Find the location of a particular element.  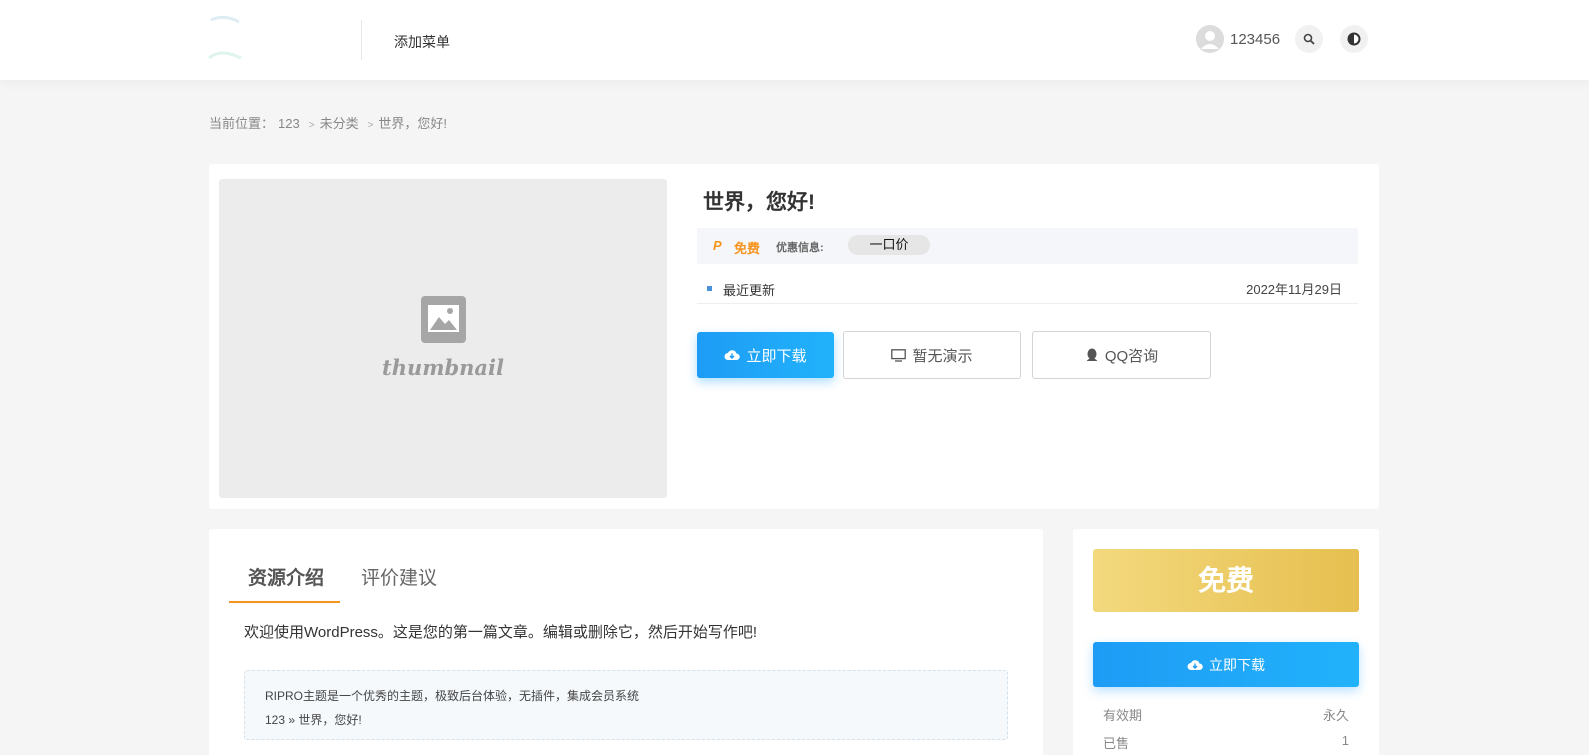

demo-button: 暂无演示 is located at coordinates (932, 355).